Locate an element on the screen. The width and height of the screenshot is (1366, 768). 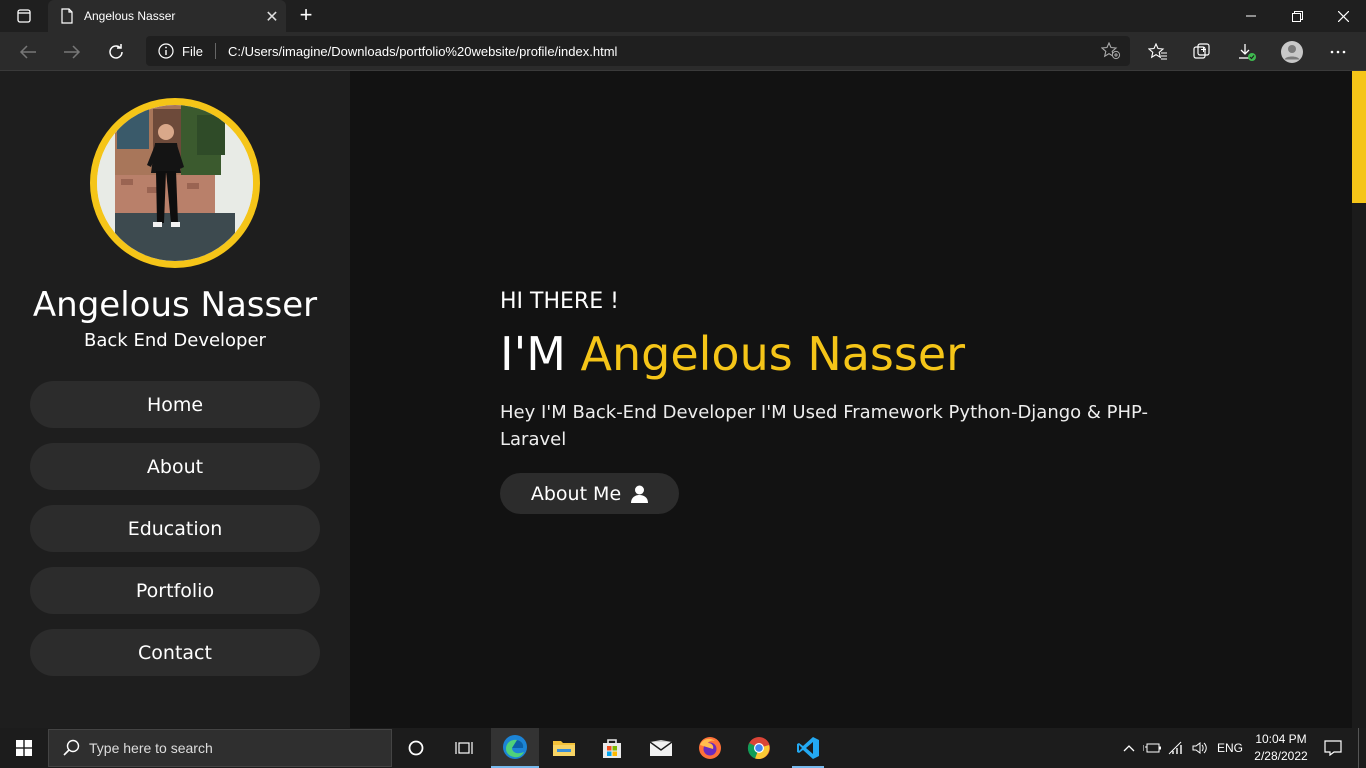
wifi-icon is located at coordinates (1175, 748).